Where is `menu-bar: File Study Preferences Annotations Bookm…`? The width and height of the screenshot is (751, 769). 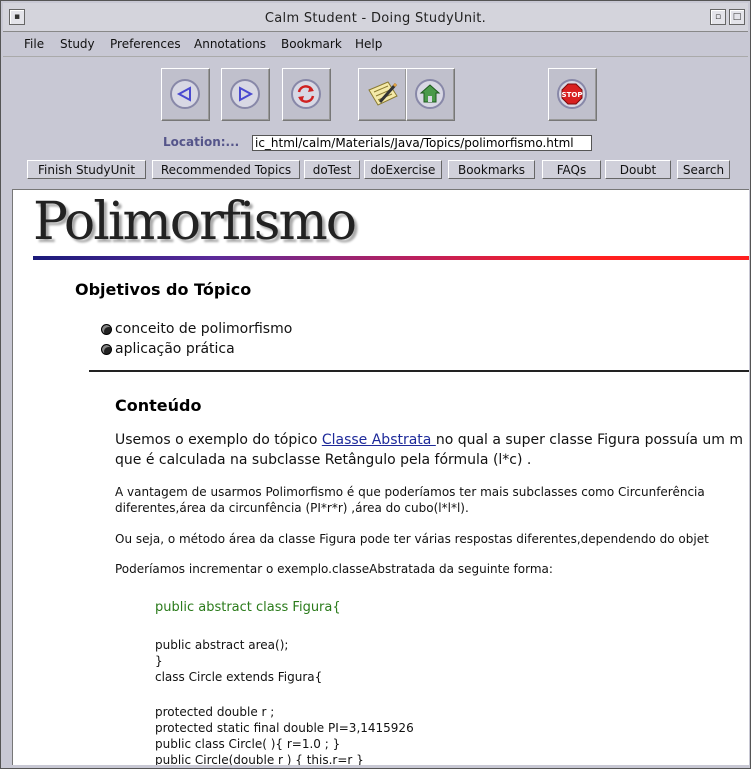
menu-bar: File Study Preferences Annotations Bookm… is located at coordinates (375, 45).